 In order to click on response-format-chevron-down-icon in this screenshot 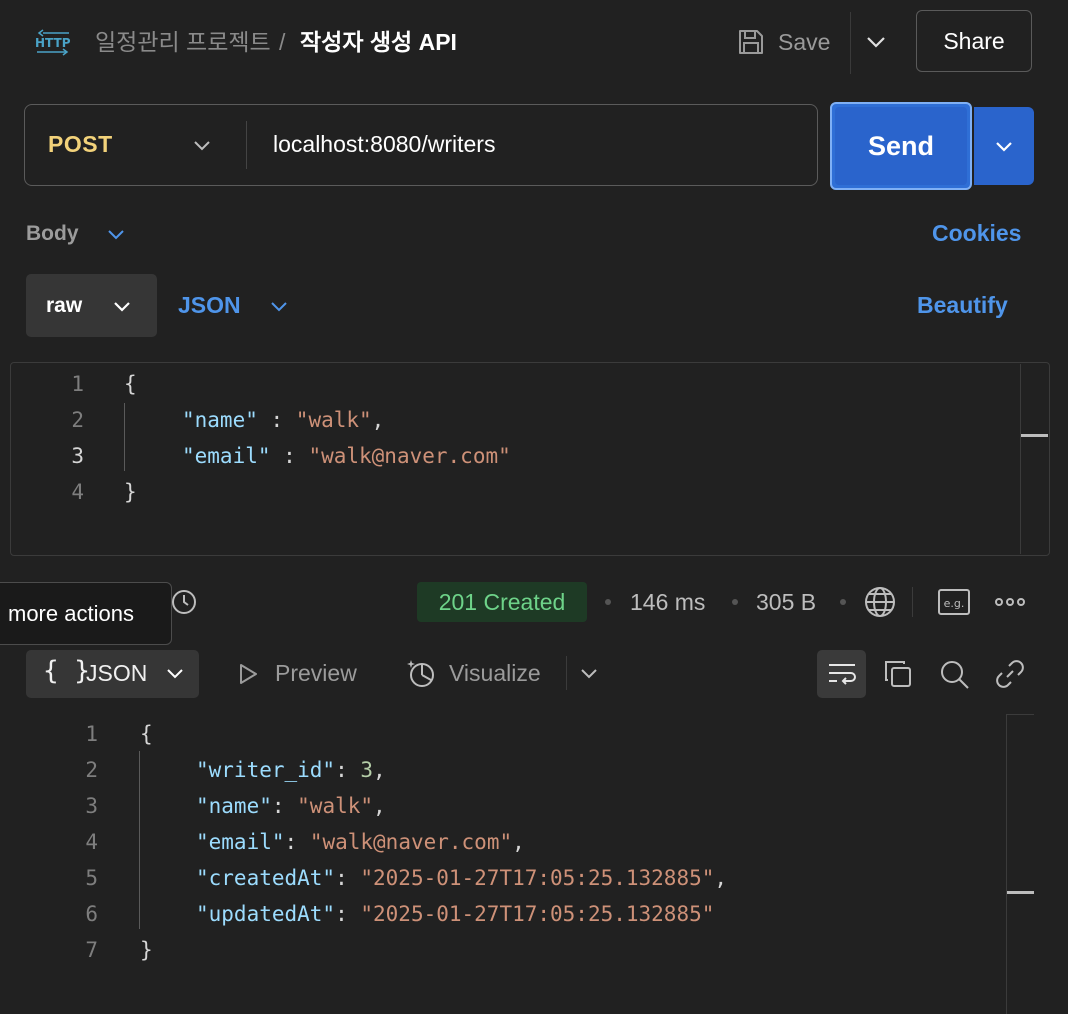, I will do `click(175, 673)`.